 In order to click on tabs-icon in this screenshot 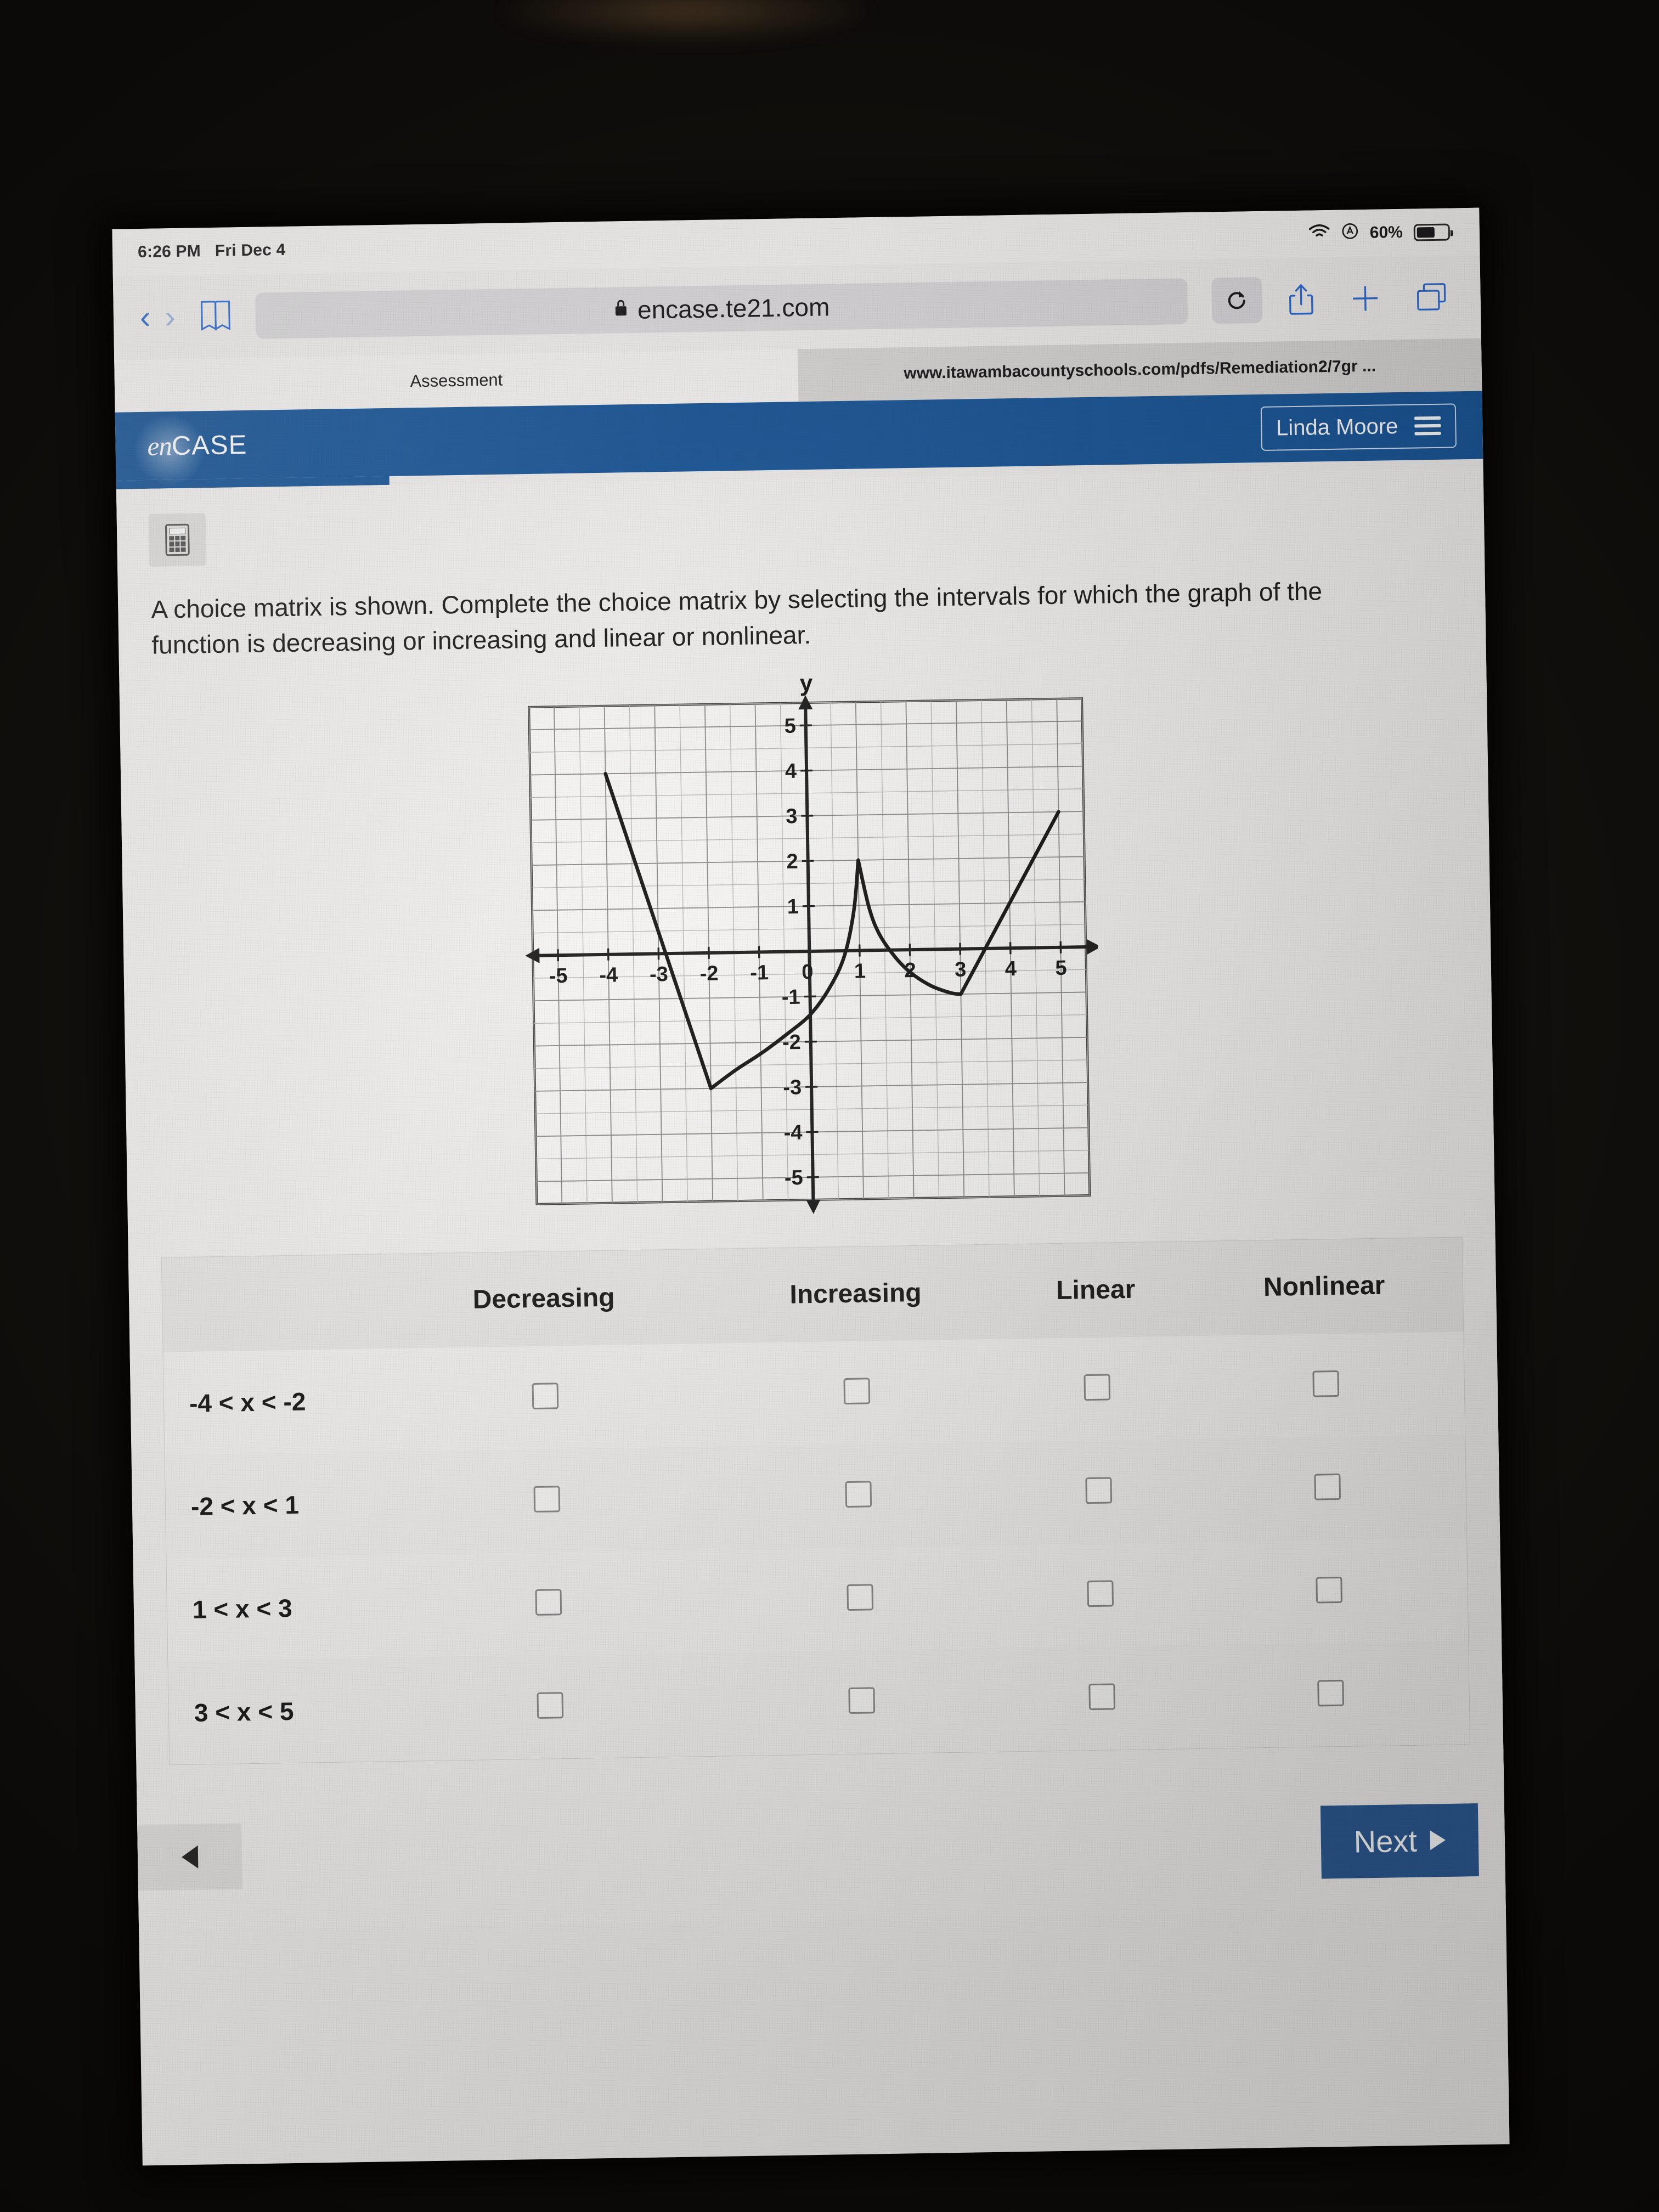, I will do `click(1431, 297)`.